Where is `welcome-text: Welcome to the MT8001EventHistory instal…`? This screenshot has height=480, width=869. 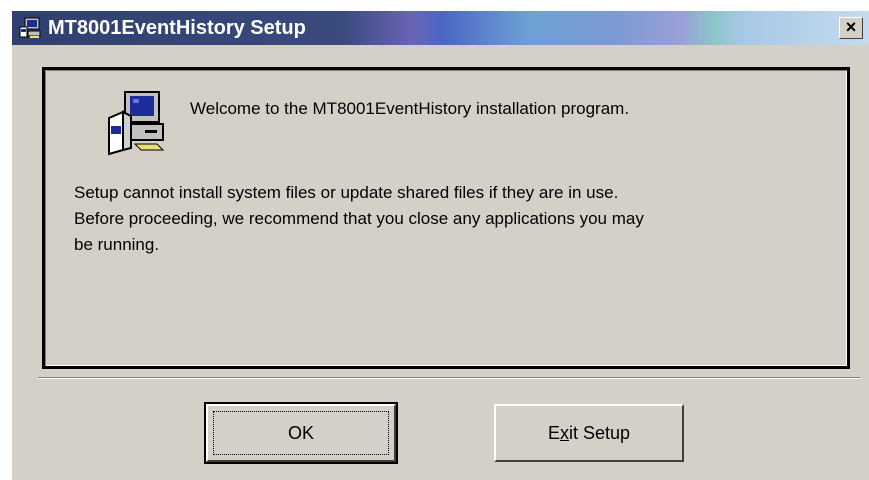
welcome-text: Welcome to the MT8001EventHistory instal… is located at coordinates (410, 108).